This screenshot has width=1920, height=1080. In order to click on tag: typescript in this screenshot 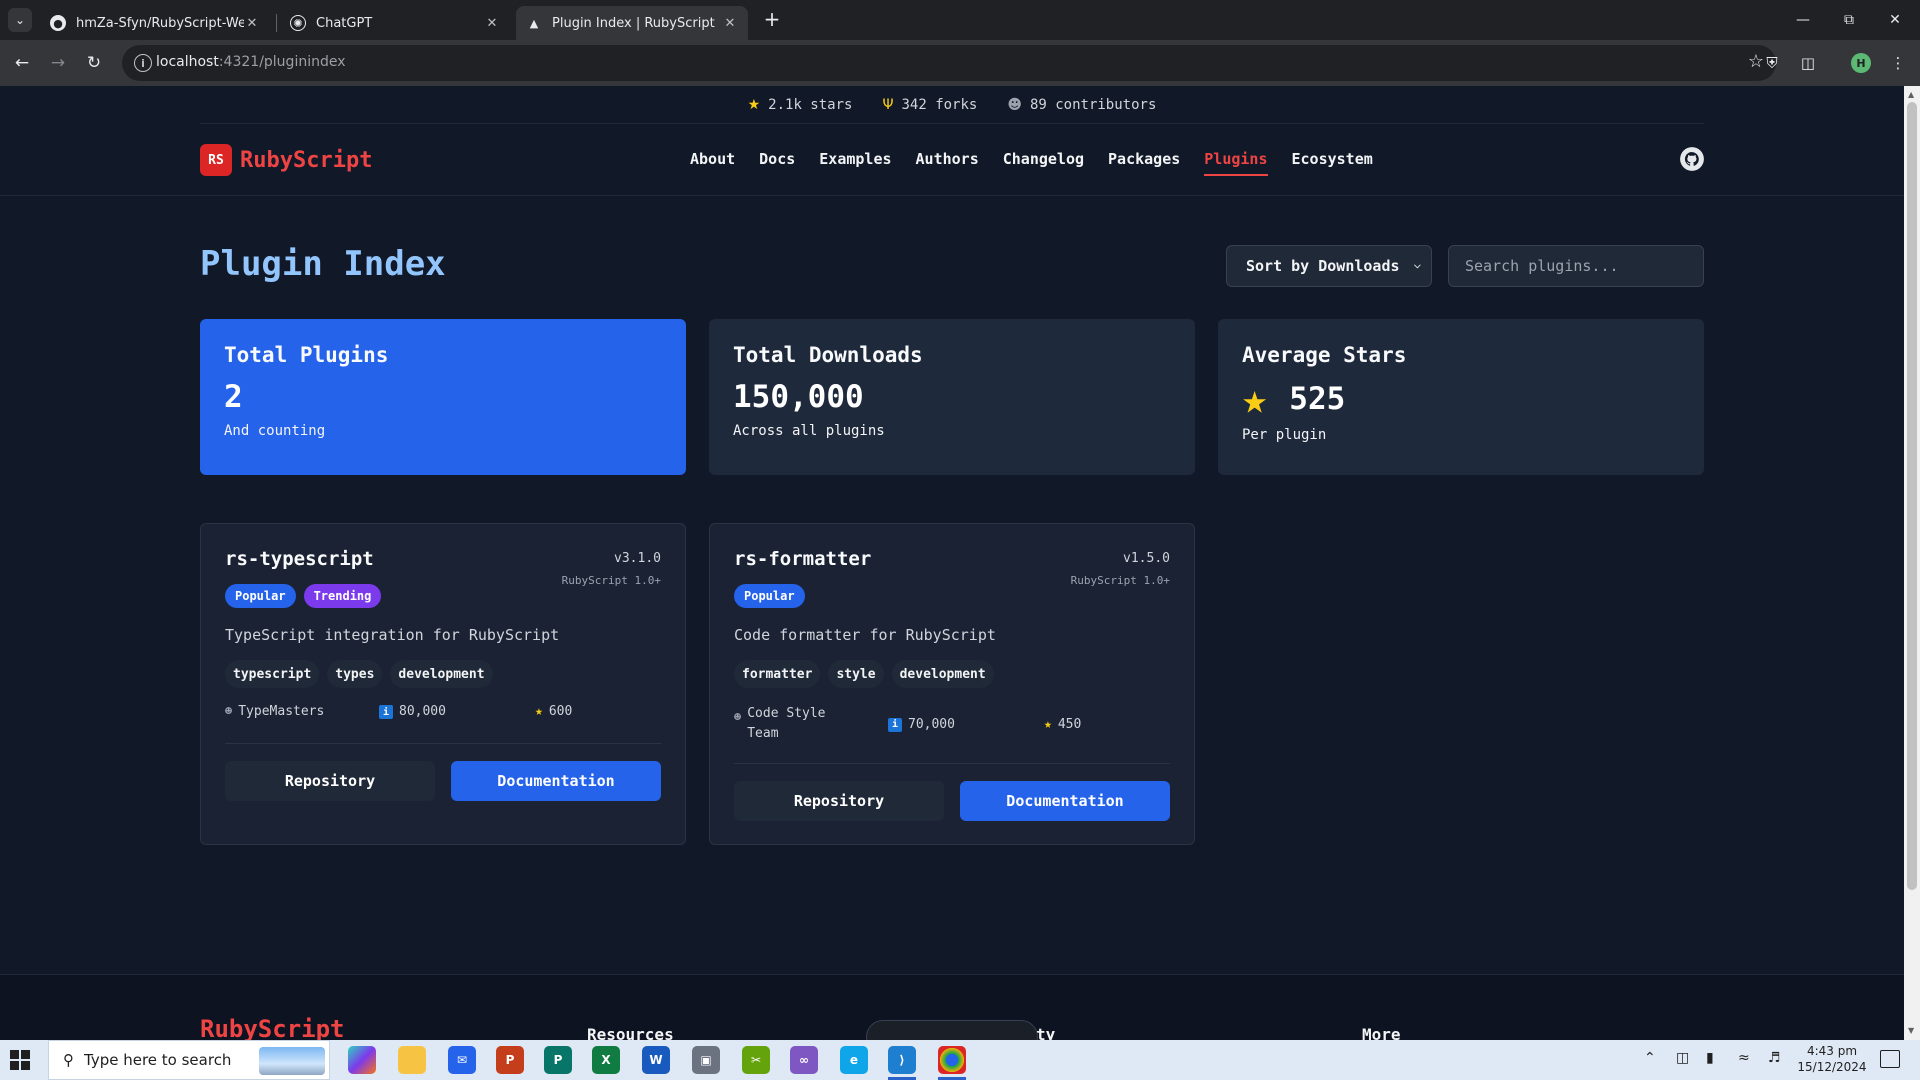, I will do `click(272, 674)`.